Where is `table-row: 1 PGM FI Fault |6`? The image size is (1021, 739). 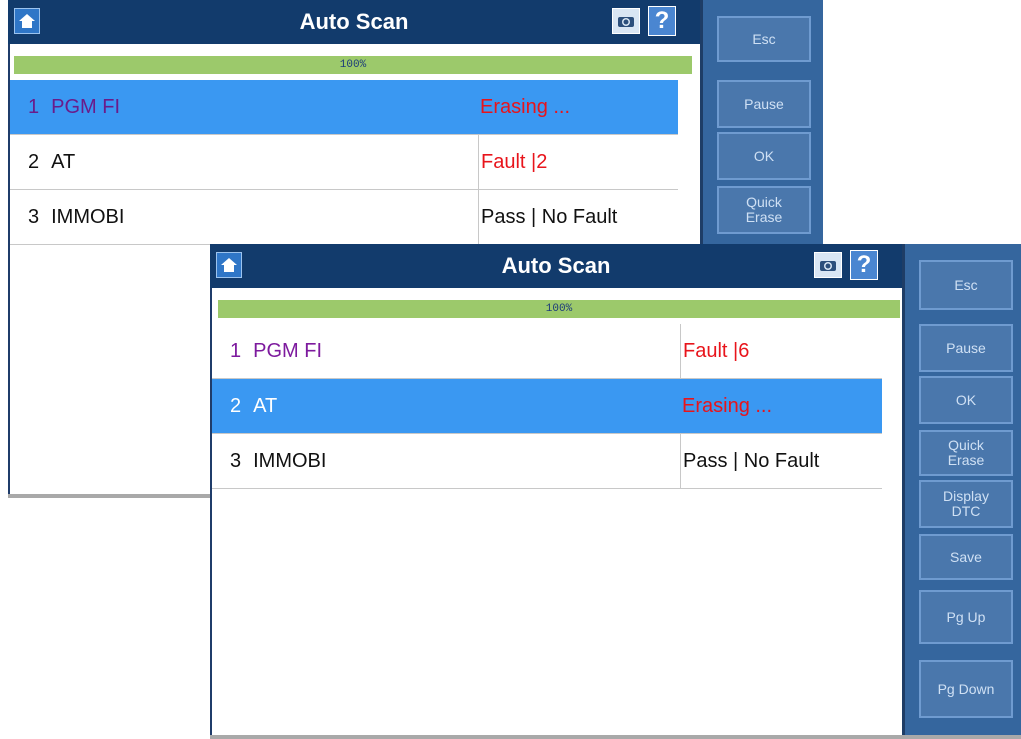
table-row: 1 PGM FI Fault |6 is located at coordinates (547, 351).